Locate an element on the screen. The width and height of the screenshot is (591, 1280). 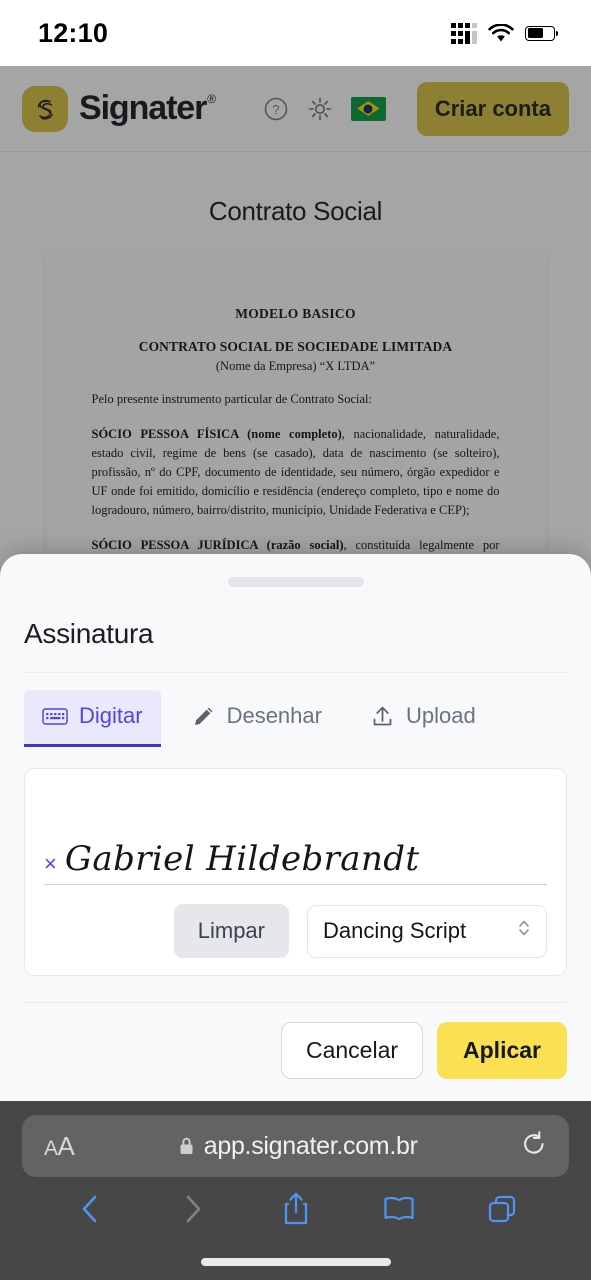
font-select: Dancing Script is located at coordinates (427, 931).